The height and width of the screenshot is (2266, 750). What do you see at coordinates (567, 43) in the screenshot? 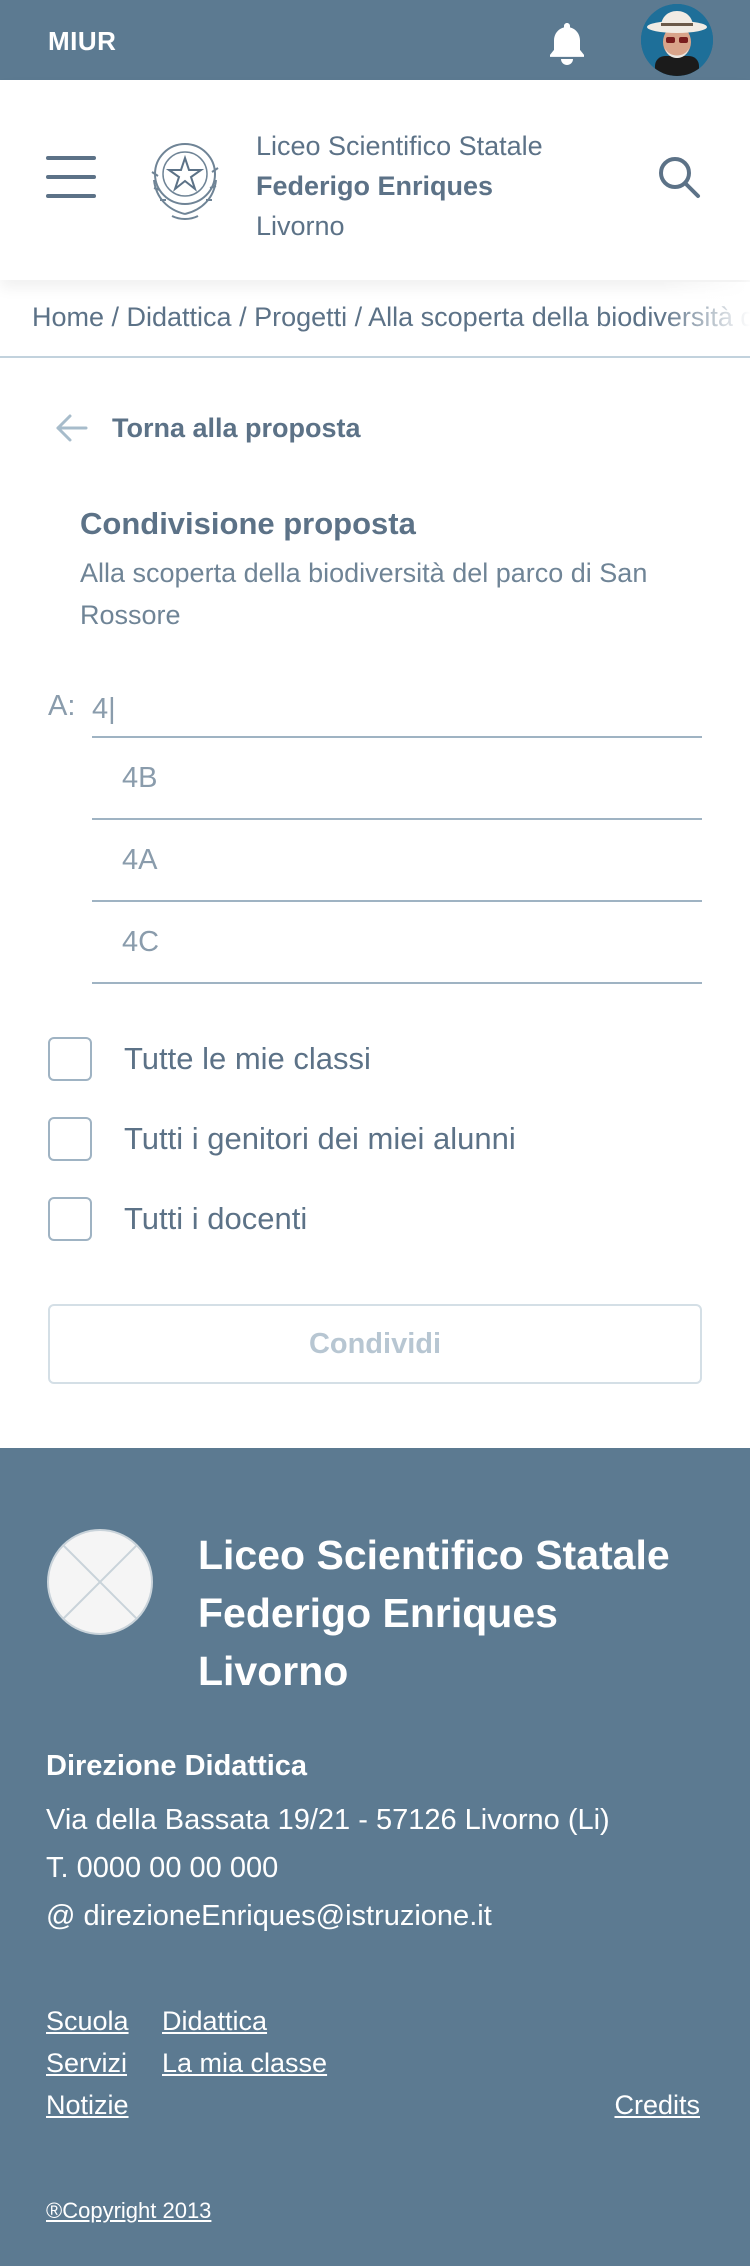
I see `bell-icon` at bounding box center [567, 43].